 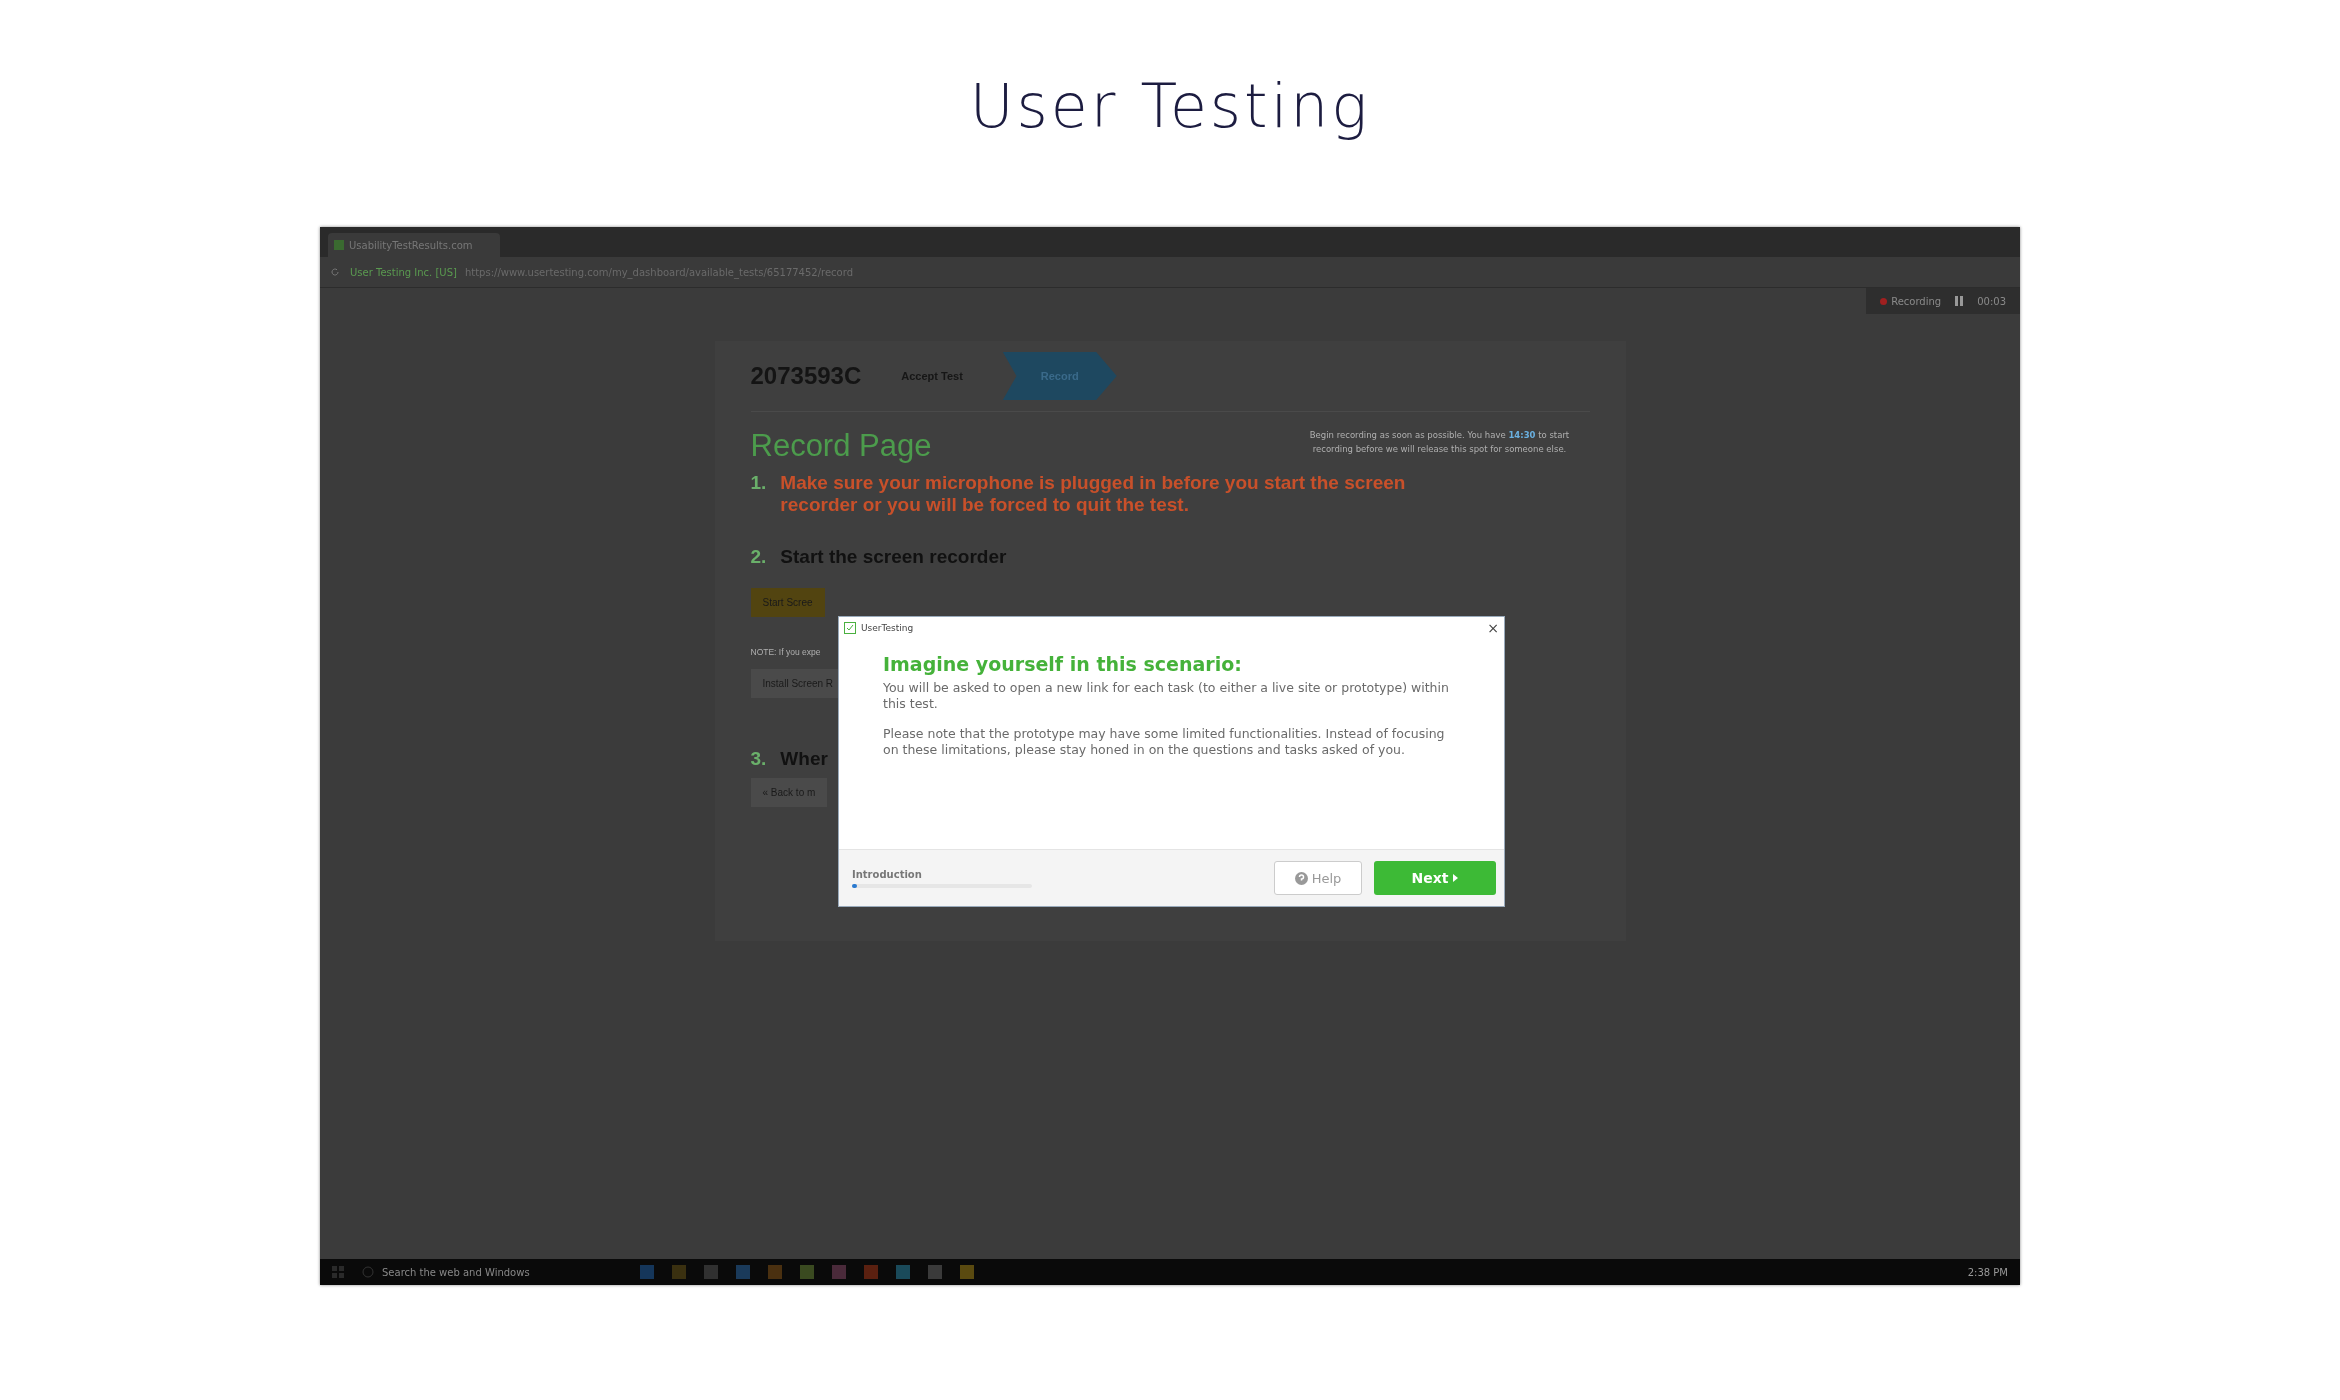 I want to click on browser-tab: UsabilityTestResults.com, so click(x=414, y=245).